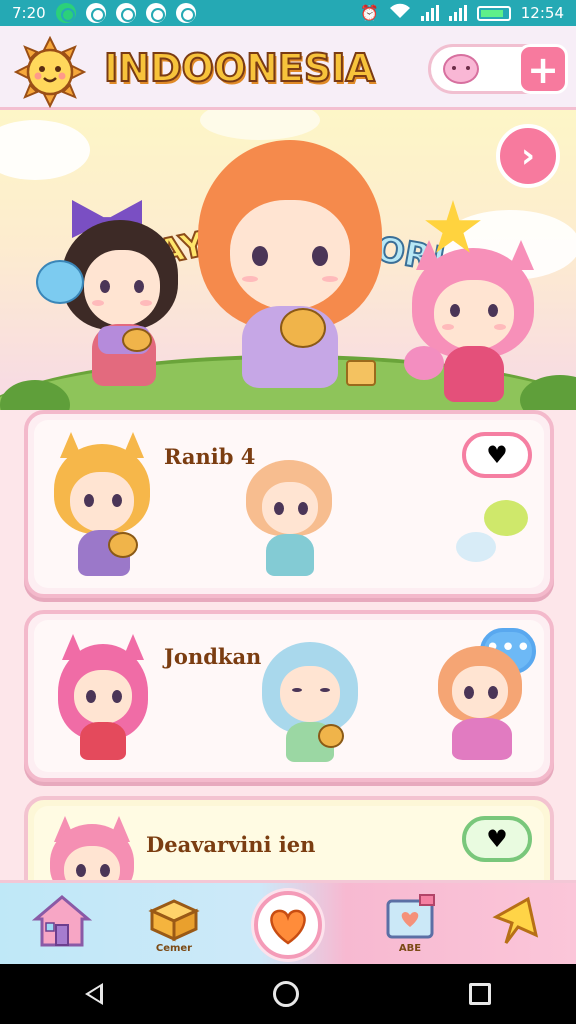 The height and width of the screenshot is (1024, 576). Describe the element at coordinates (369, 13) in the screenshot. I see `alarm-icon: ⏰` at that location.